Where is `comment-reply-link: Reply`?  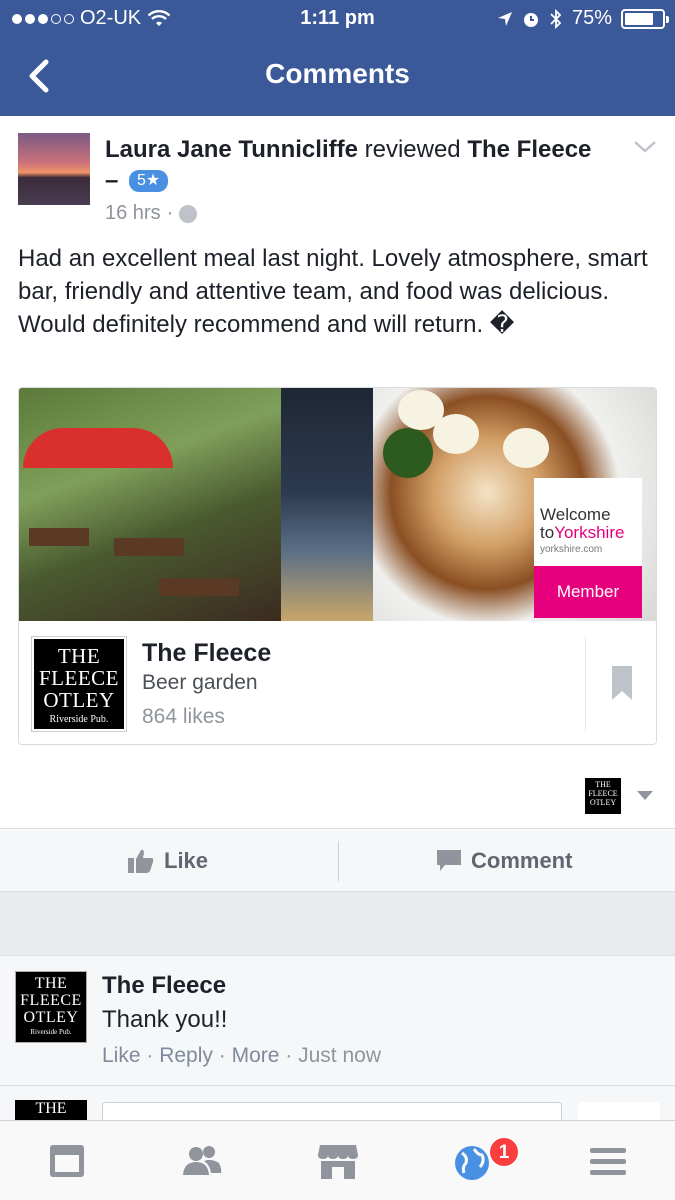
comment-reply-link: Reply is located at coordinates (186, 1055).